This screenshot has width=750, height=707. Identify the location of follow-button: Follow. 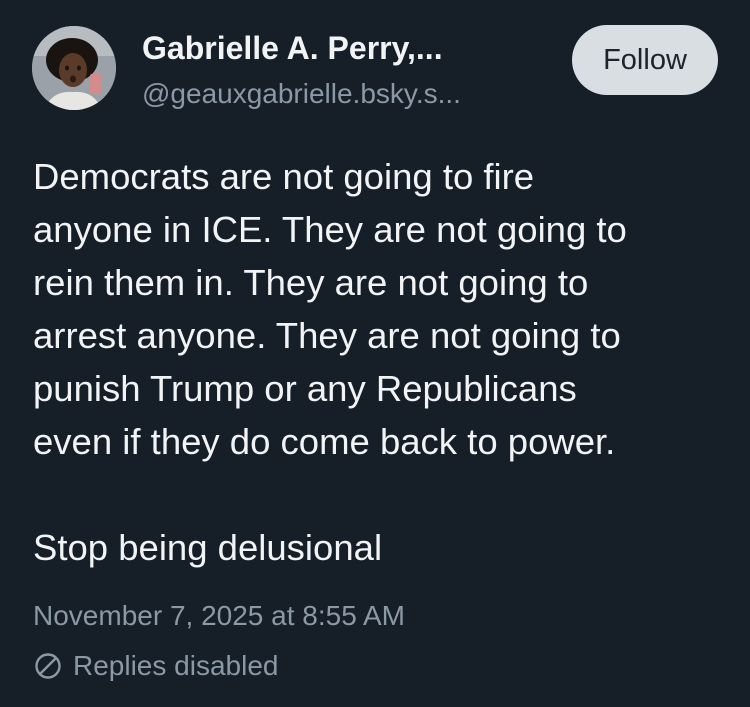
(645, 60).